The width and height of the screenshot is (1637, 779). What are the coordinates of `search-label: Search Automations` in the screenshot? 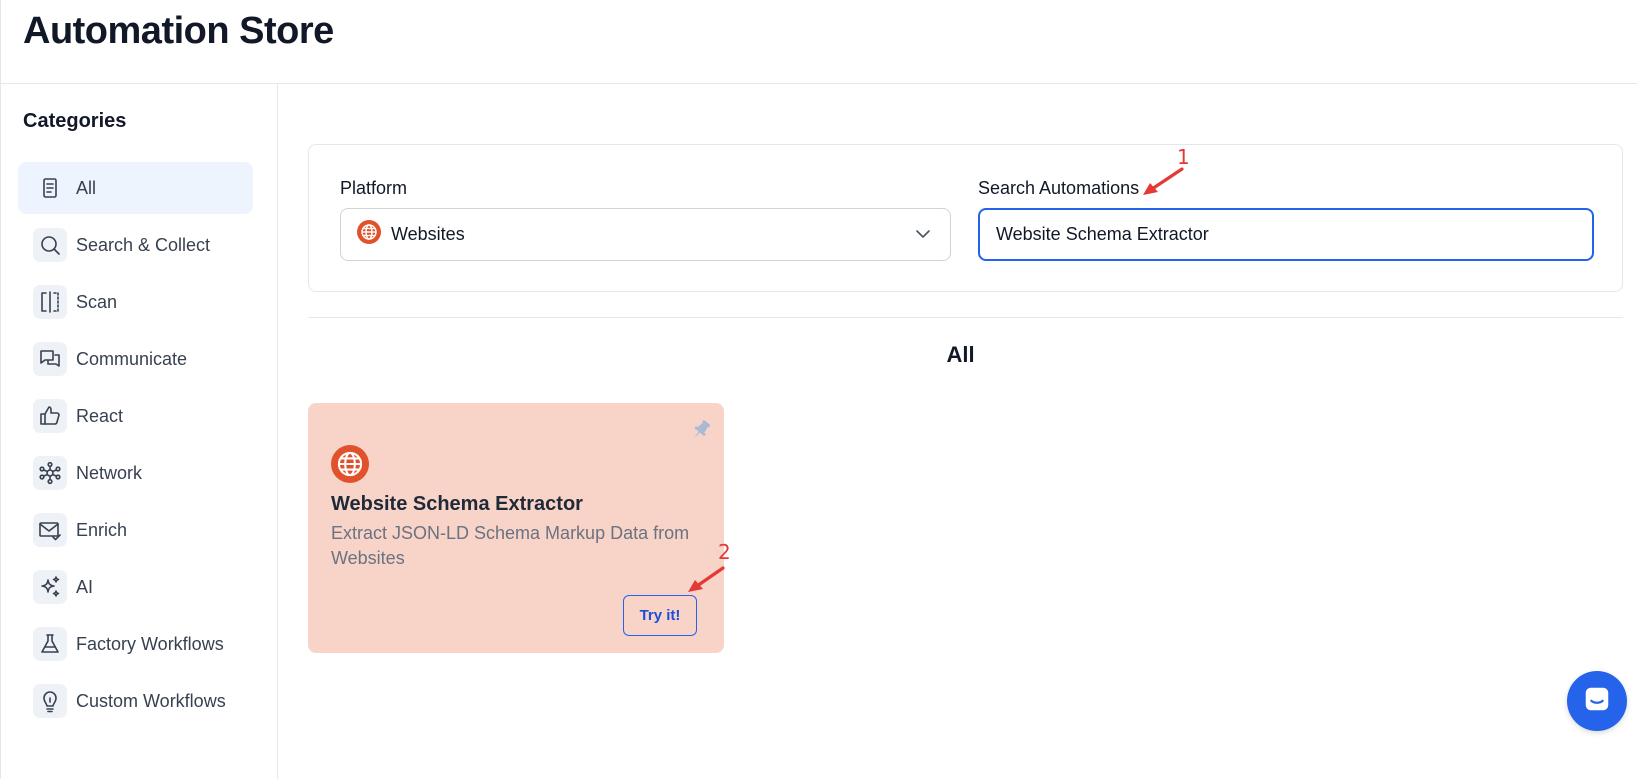 It's located at (1059, 188).